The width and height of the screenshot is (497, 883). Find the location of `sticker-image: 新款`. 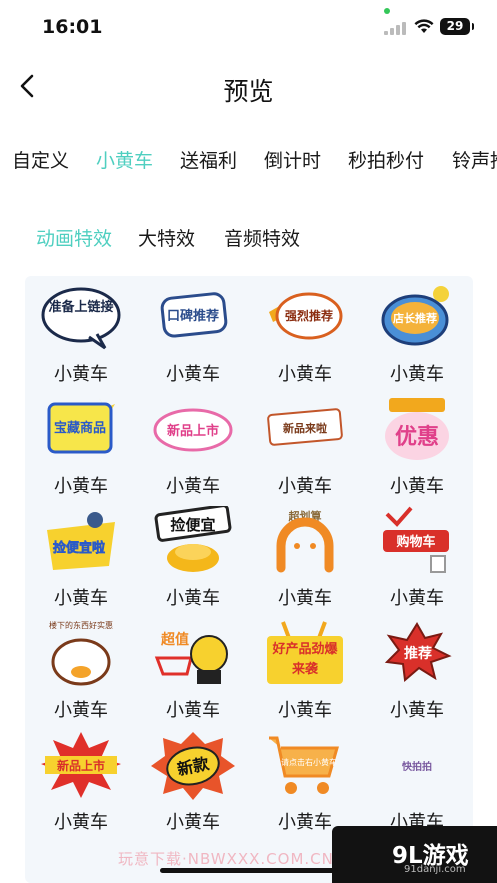

sticker-image: 新款 is located at coordinates (193, 766).